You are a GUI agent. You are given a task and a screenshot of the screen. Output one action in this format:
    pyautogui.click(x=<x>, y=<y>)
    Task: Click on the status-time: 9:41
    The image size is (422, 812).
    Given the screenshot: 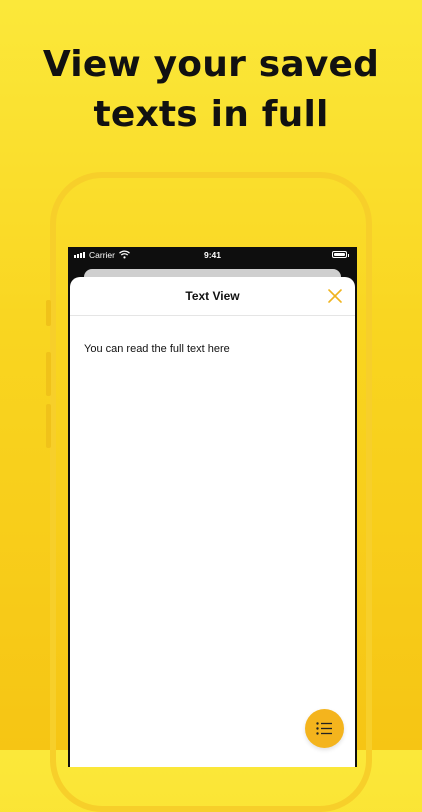 What is the action you would take?
    pyautogui.click(x=212, y=255)
    